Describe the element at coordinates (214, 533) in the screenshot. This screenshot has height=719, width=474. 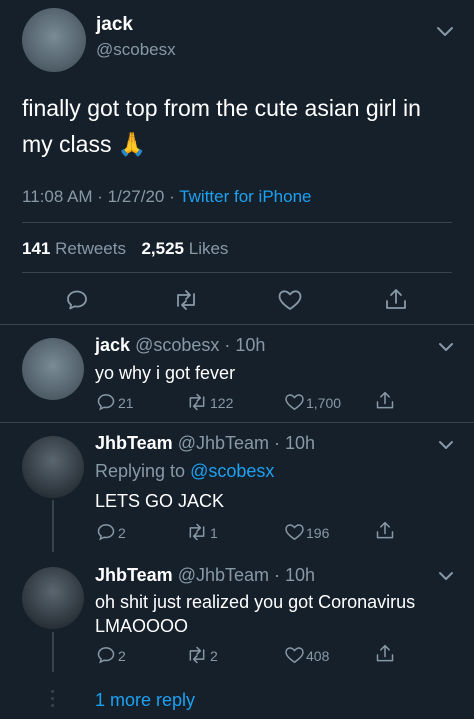
I see `retweet-count: 1` at that location.